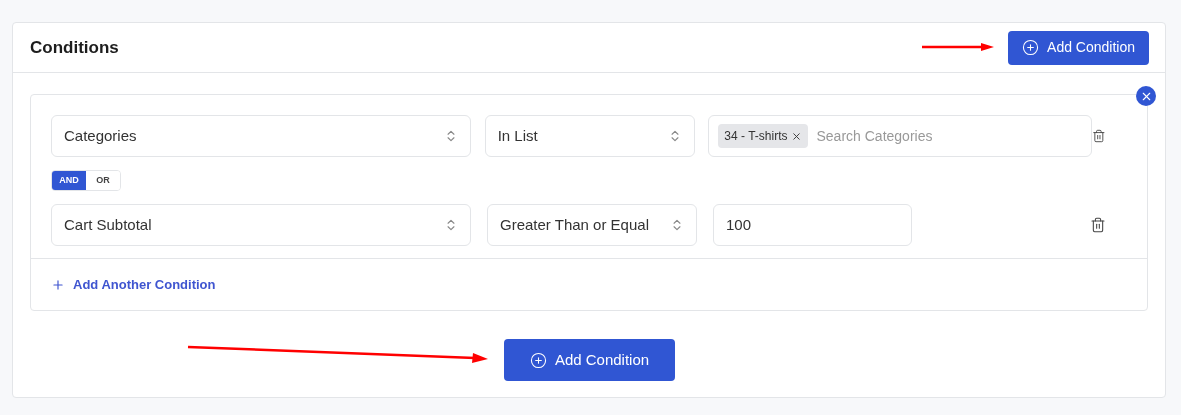  Describe the element at coordinates (1146, 96) in the screenshot. I see `close-button` at that location.